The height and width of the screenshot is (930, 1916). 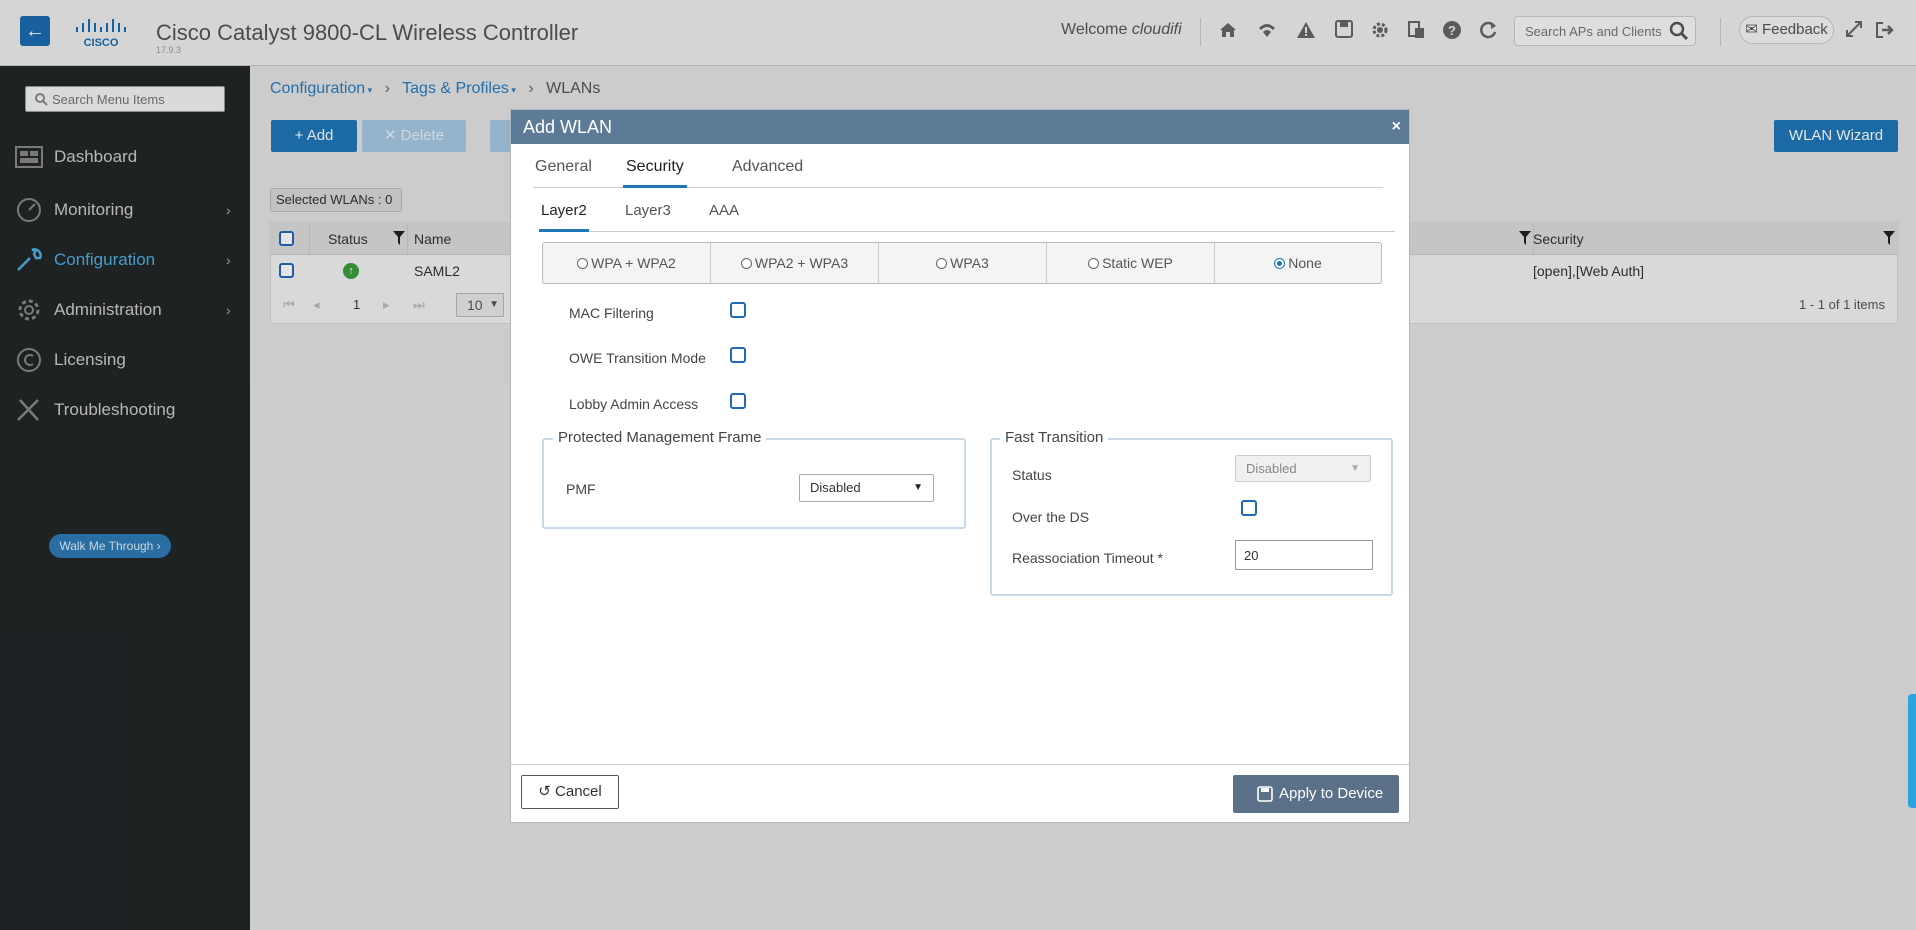 What do you see at coordinates (1249, 508) in the screenshot?
I see `over-the-ds-checkbox` at bounding box center [1249, 508].